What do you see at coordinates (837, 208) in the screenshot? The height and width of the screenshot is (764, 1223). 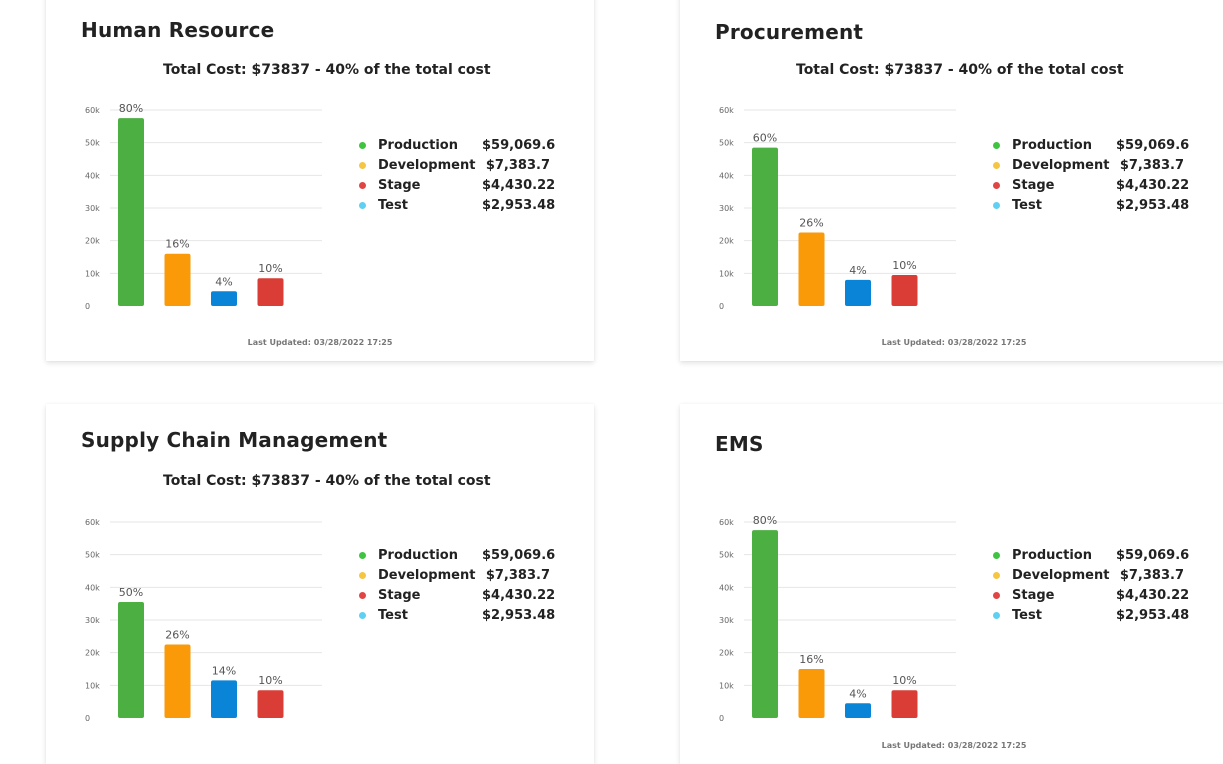 I see `cost-bar-chart: 0 10k 20k 30k 40k 50k 60k 60% 26% 4% 10%` at bounding box center [837, 208].